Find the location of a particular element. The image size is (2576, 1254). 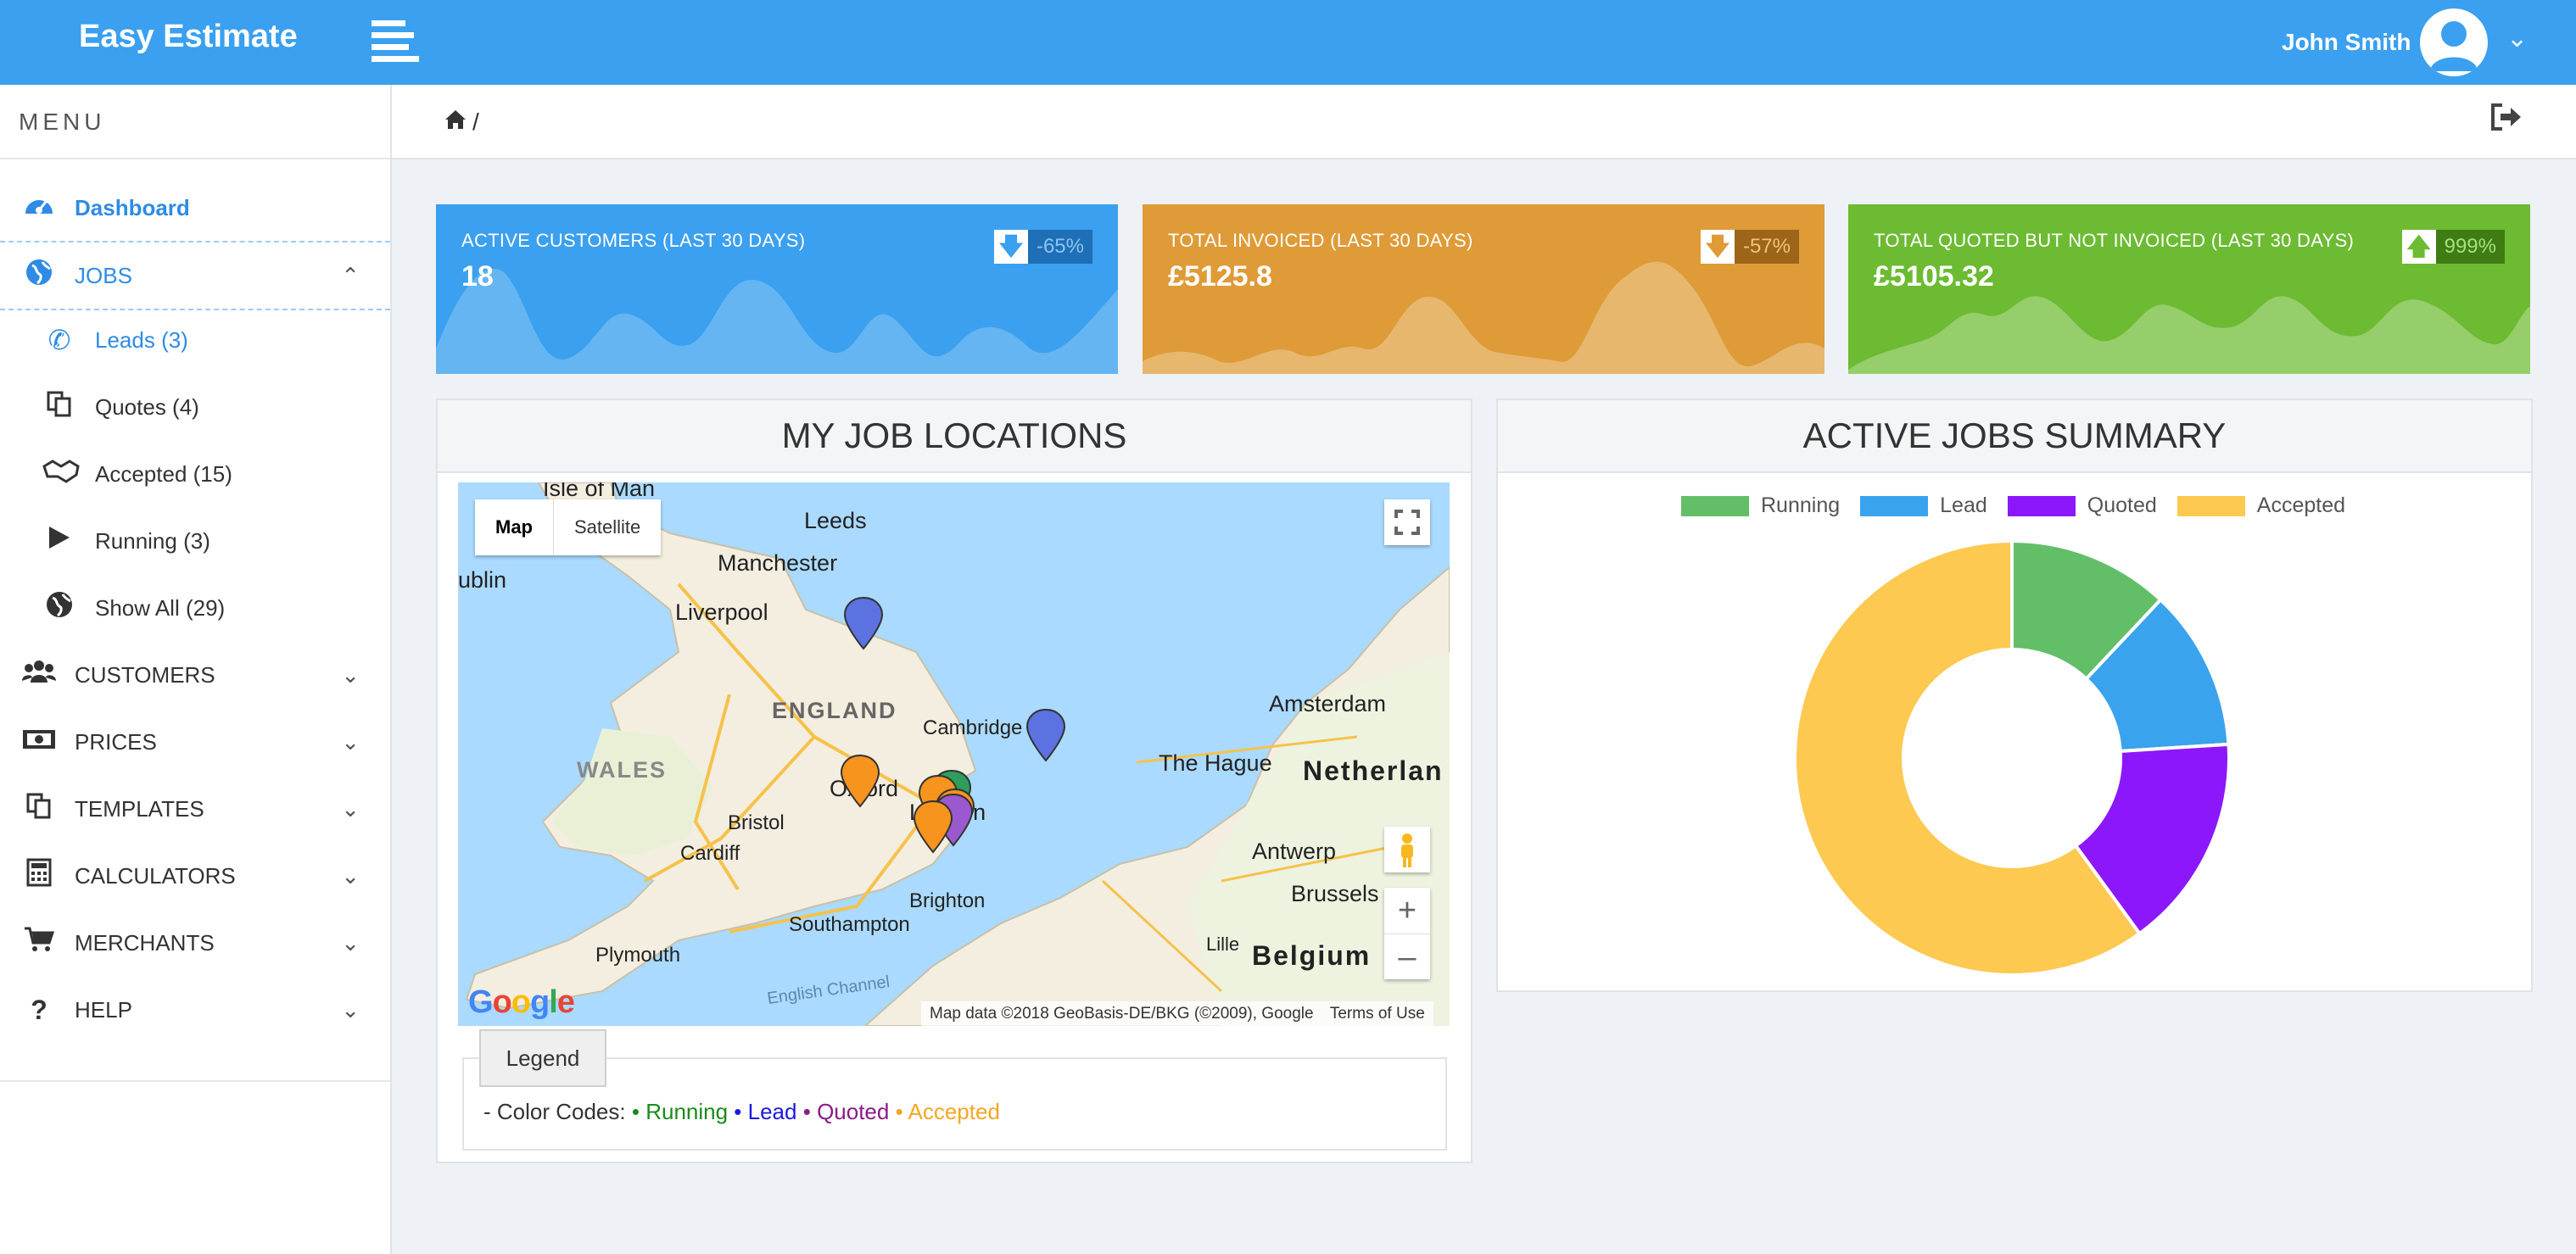

legend-item: Accepted is located at coordinates (2260, 505).